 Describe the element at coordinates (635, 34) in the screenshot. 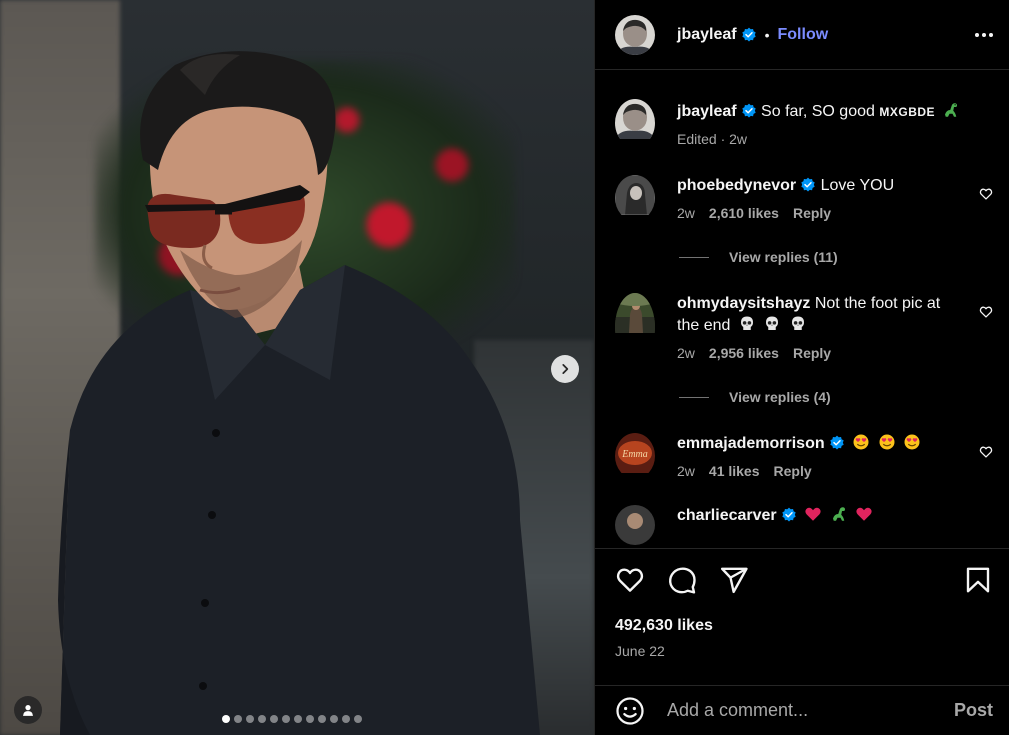

I see `author-avatar` at that location.